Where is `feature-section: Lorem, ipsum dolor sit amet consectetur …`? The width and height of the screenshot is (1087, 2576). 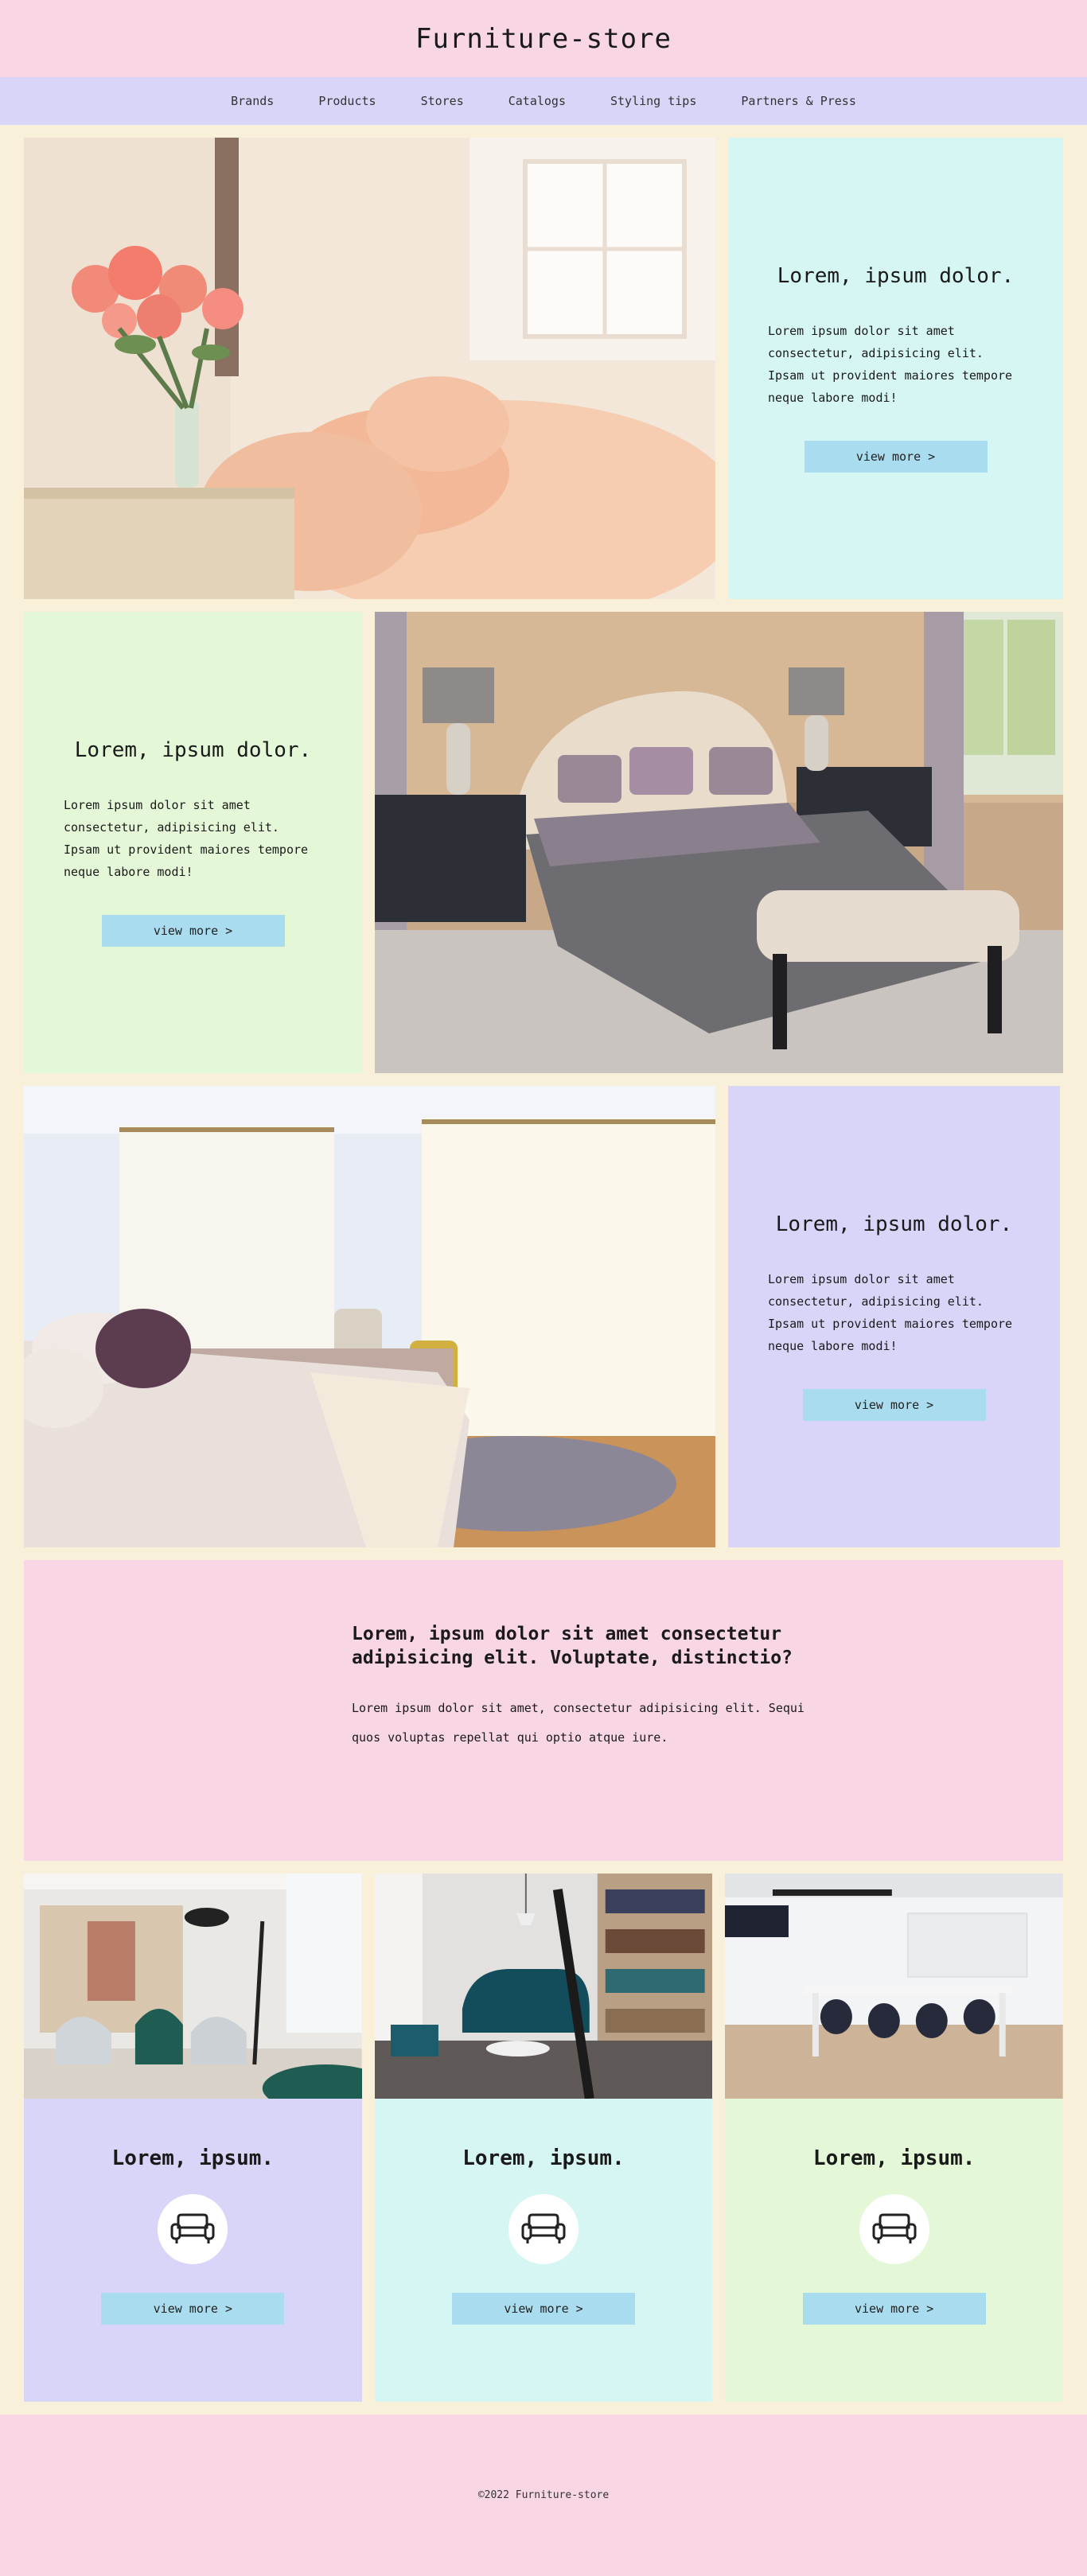 feature-section: Lorem, ipsum dolor sit amet consectetur … is located at coordinates (543, 1711).